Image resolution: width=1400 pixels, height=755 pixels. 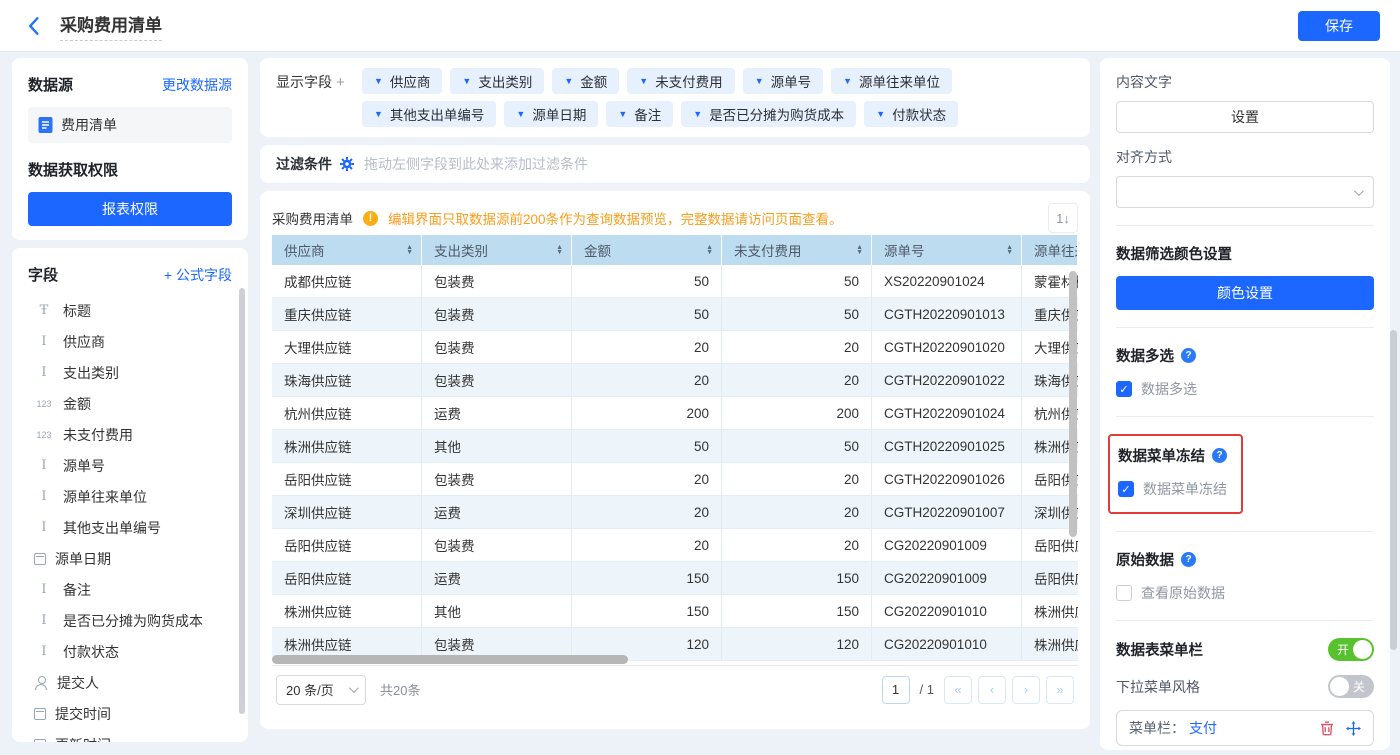 What do you see at coordinates (1126, 489) in the screenshot?
I see `freeze-checkbox: ✓` at bounding box center [1126, 489].